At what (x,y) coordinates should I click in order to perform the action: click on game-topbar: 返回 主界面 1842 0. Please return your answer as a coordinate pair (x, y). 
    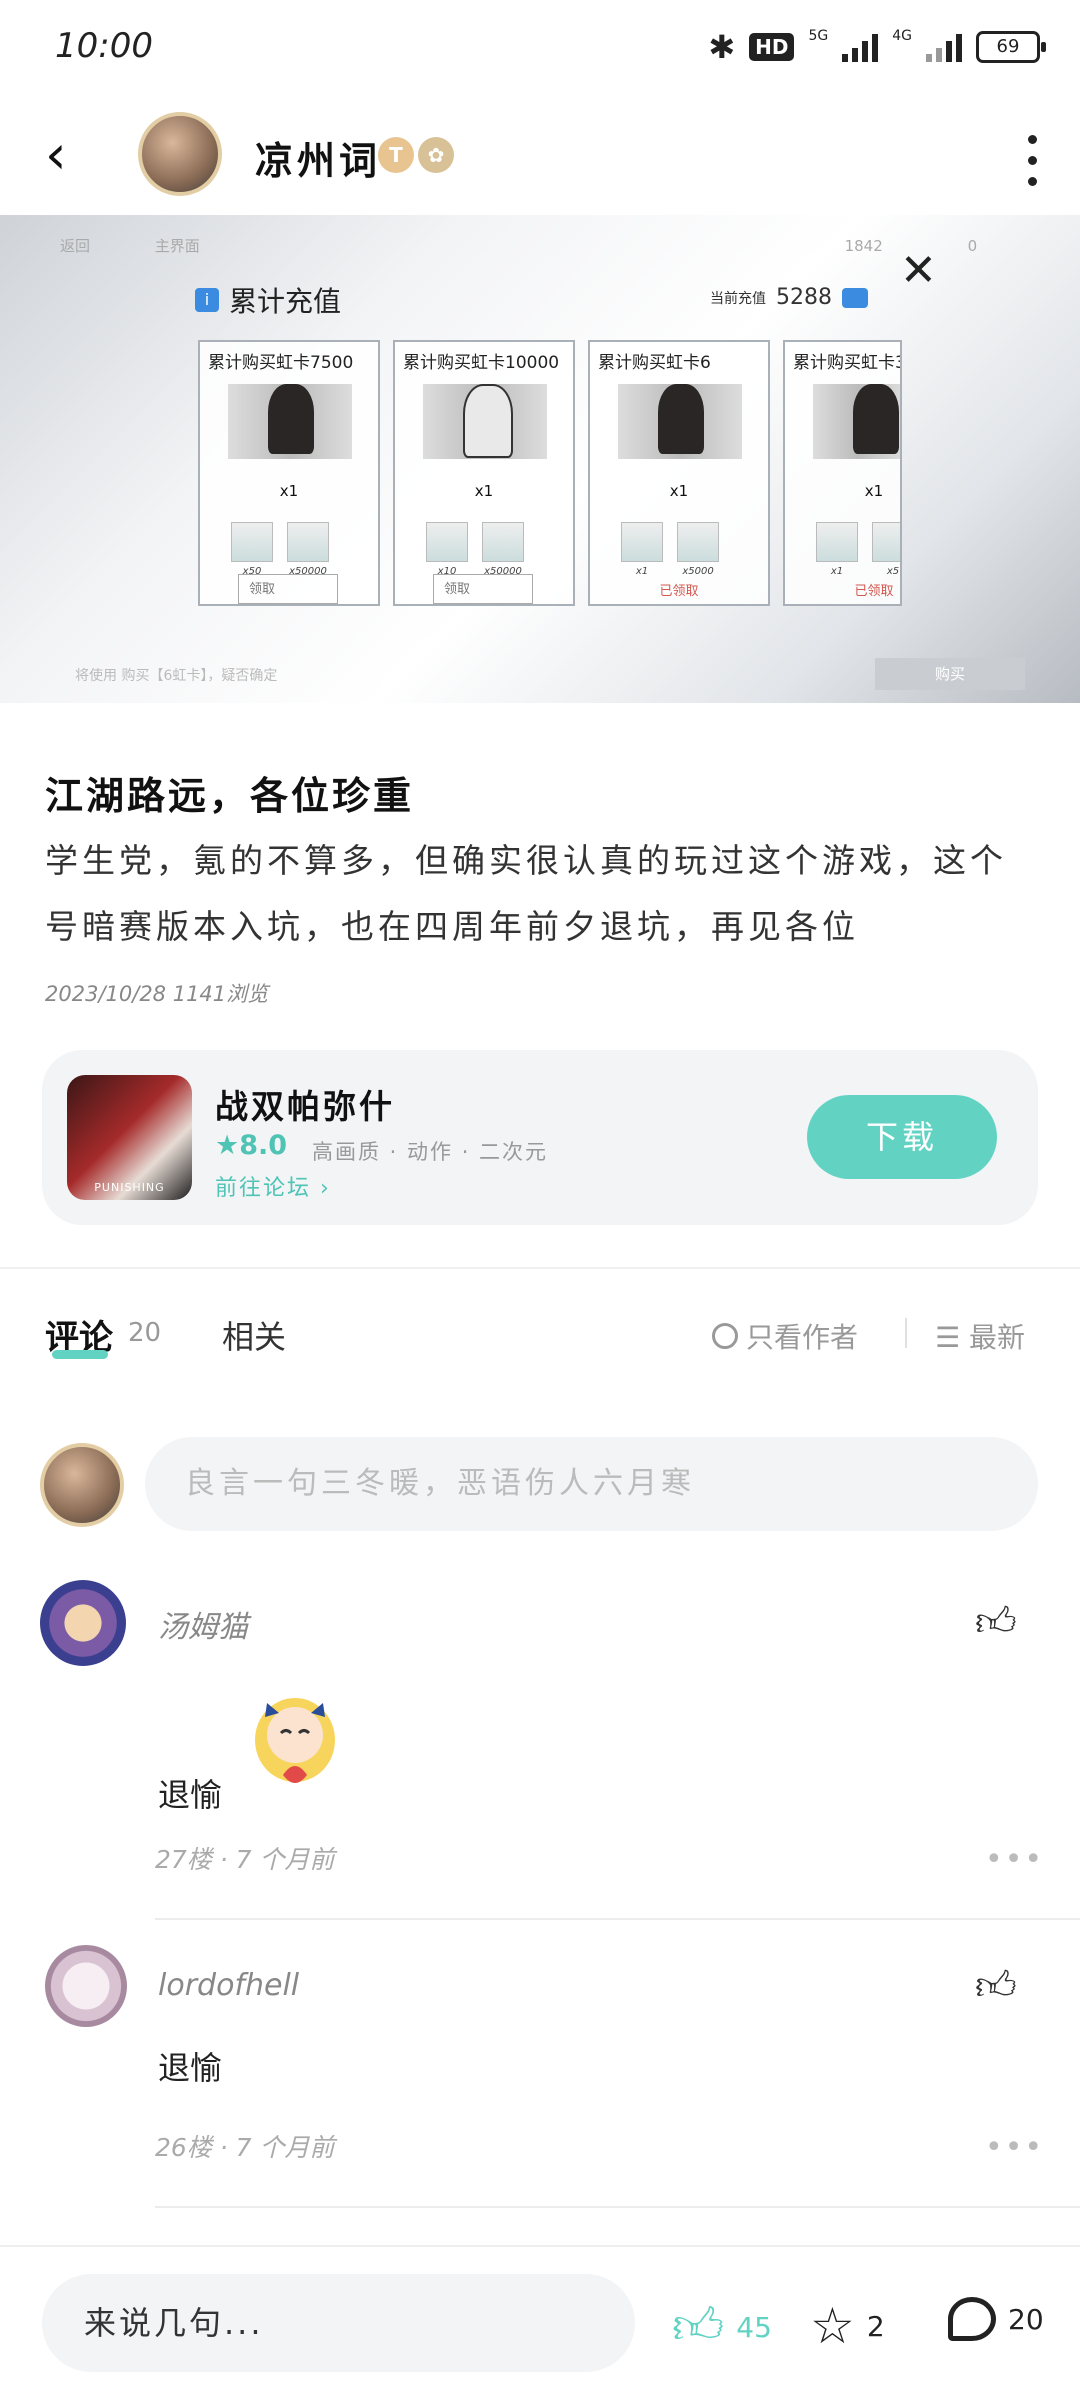
    Looking at the image, I should click on (518, 245).